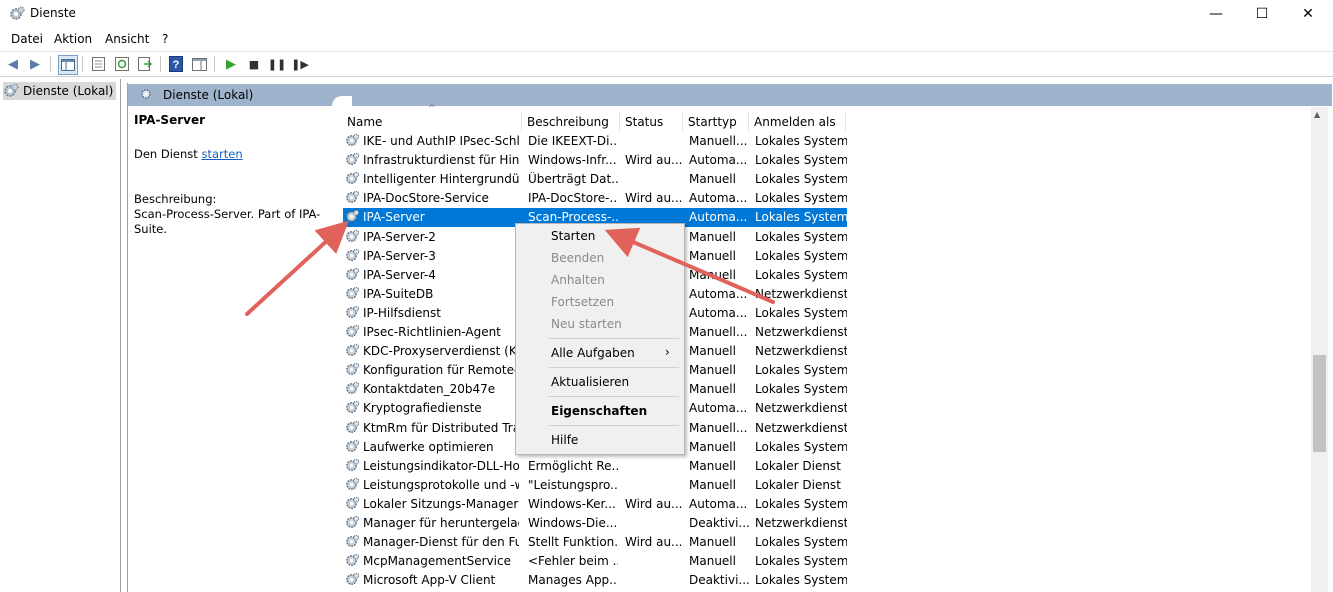 This screenshot has height=592, width=1333. I want to click on maximize-button: ☐, so click(1262, 14).